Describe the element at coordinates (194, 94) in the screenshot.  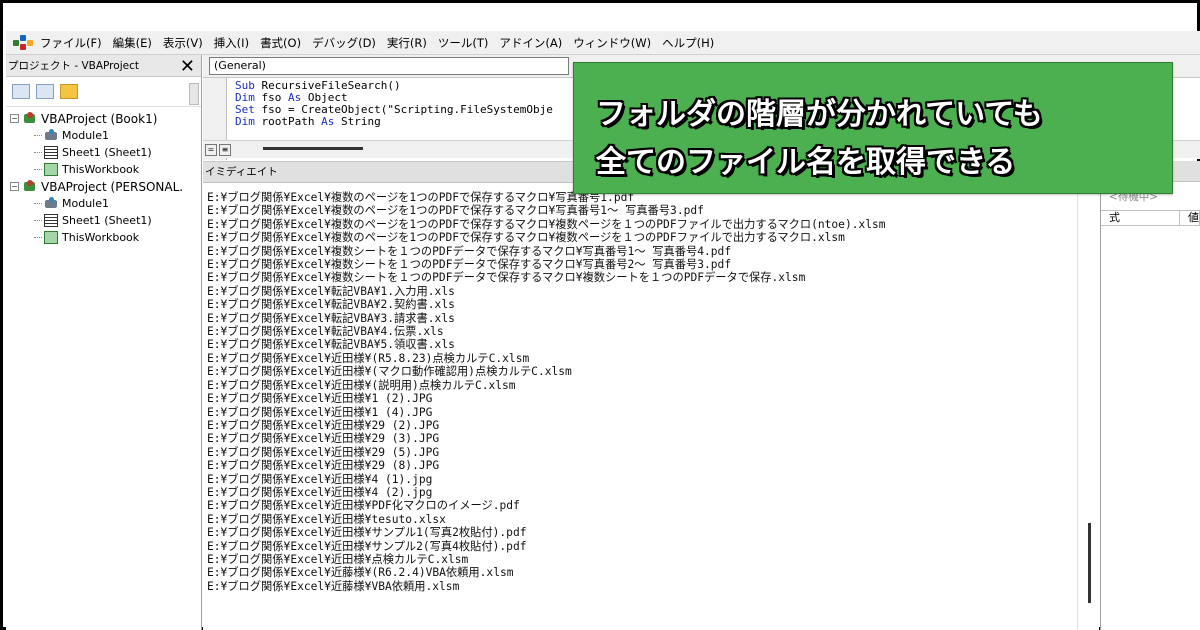
I see `toolbar-scroll-arrow` at that location.